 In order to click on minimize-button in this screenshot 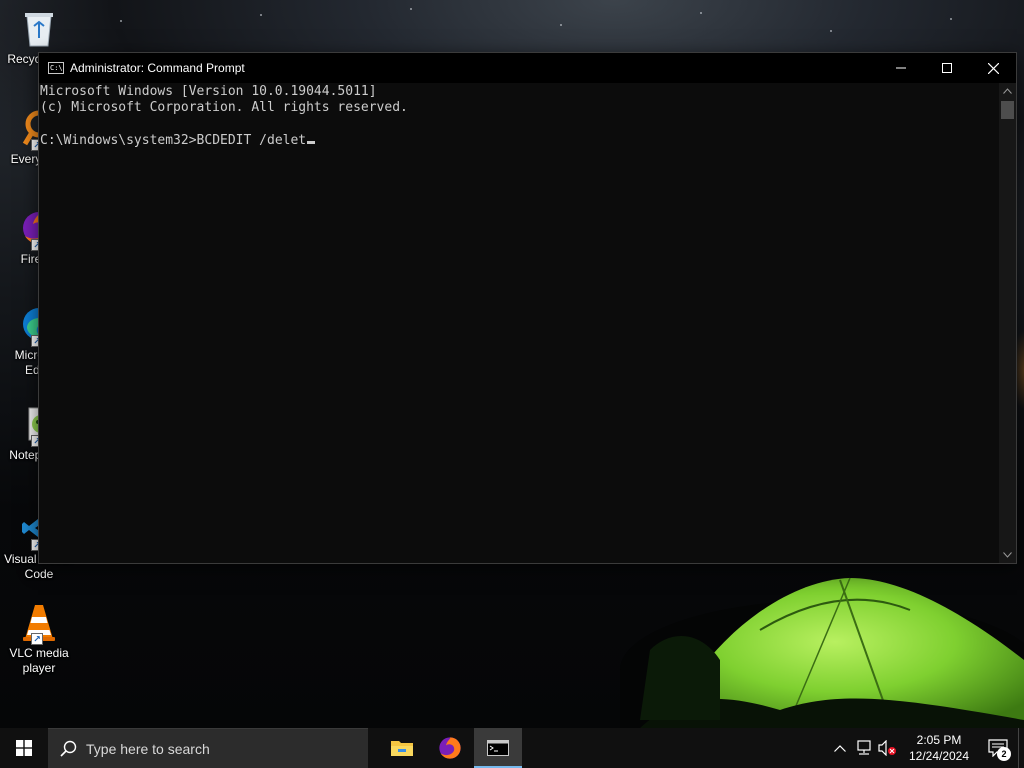, I will do `click(901, 68)`.